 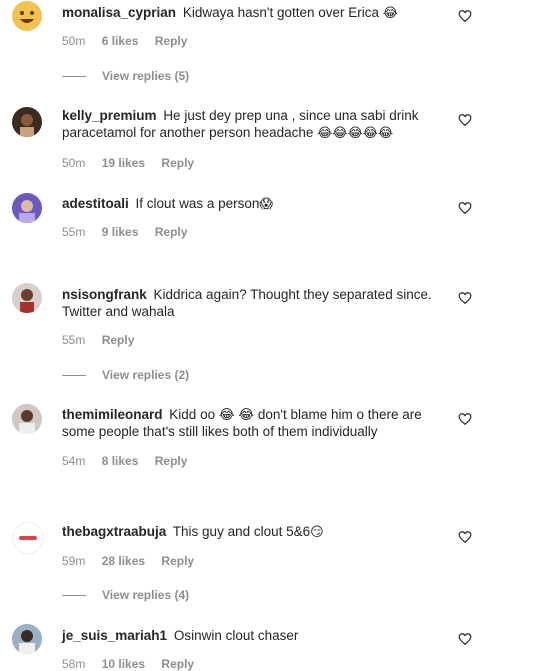 I want to click on comment-username: monalisa_cyprian, so click(x=119, y=12).